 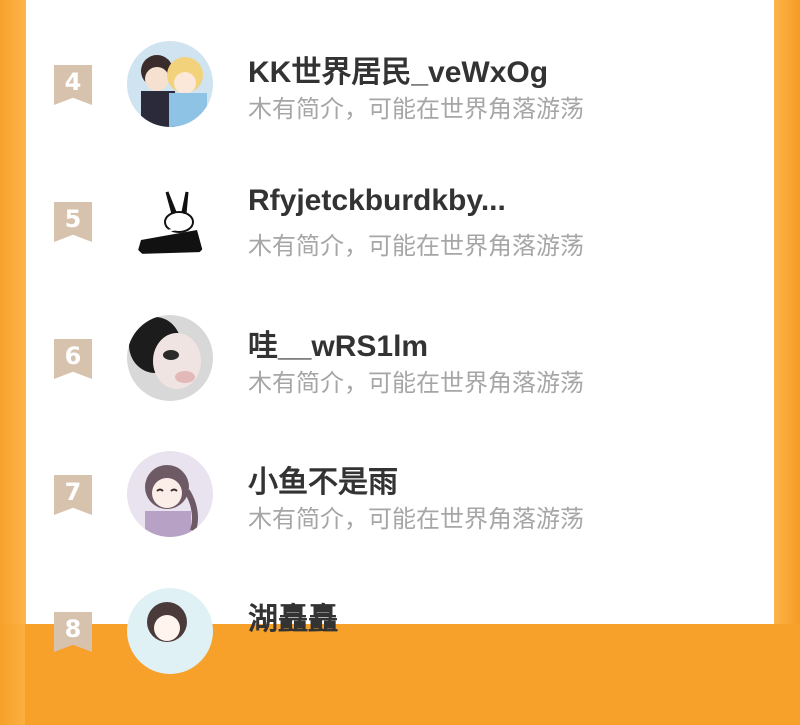 What do you see at coordinates (323, 479) in the screenshot?
I see `user-name: 小鱼不是雨` at bounding box center [323, 479].